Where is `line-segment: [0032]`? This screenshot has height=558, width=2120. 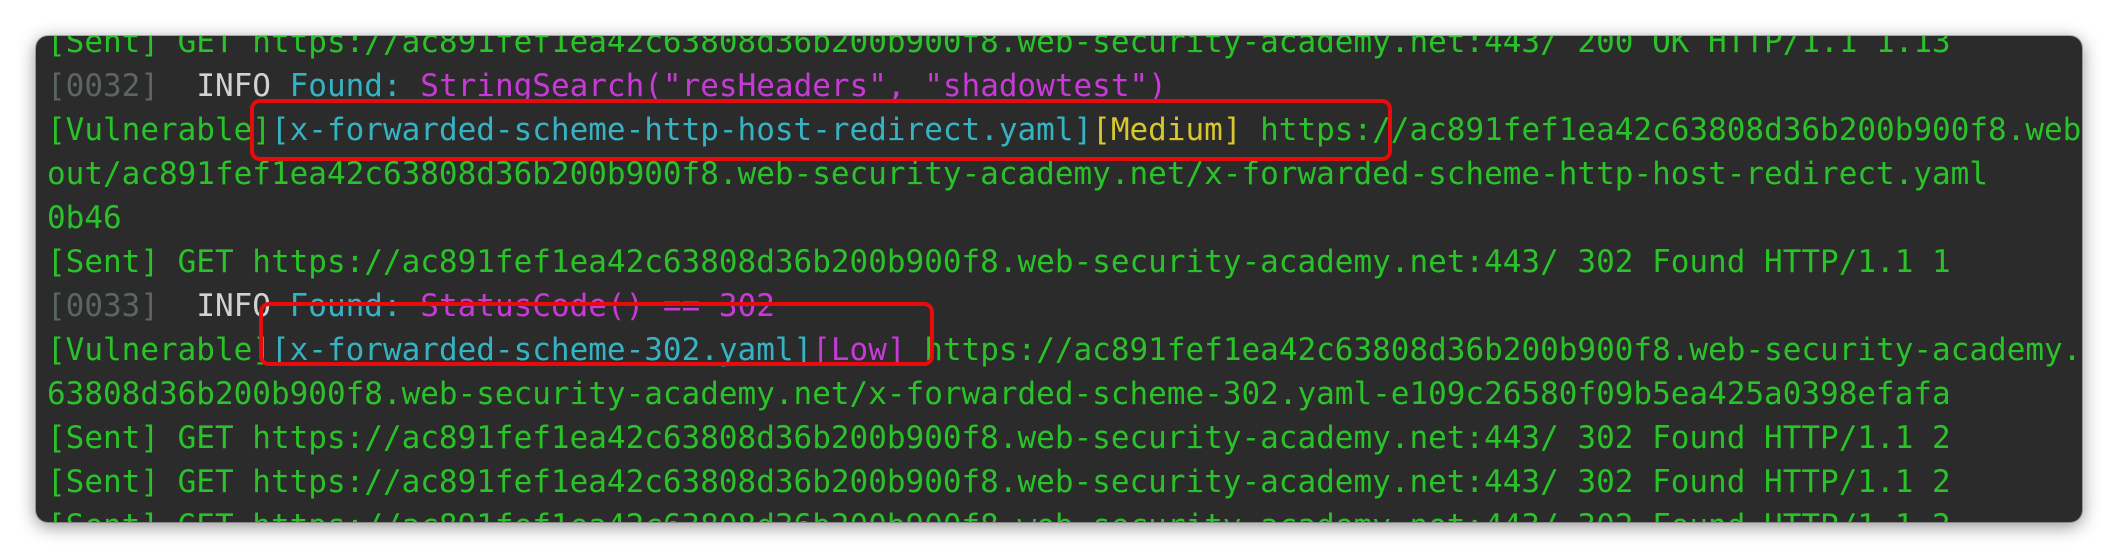
line-segment: [0032] is located at coordinates (112, 86).